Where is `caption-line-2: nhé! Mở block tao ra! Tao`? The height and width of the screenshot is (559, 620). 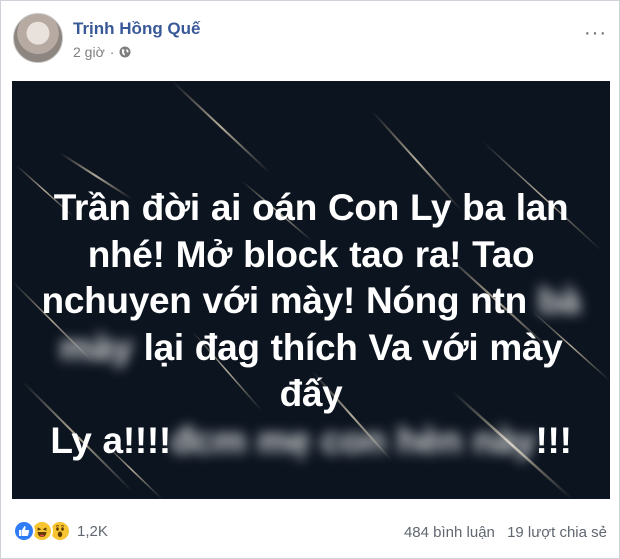 caption-line-2: nhé! Mở block tao ra! Tao is located at coordinates (311, 254).